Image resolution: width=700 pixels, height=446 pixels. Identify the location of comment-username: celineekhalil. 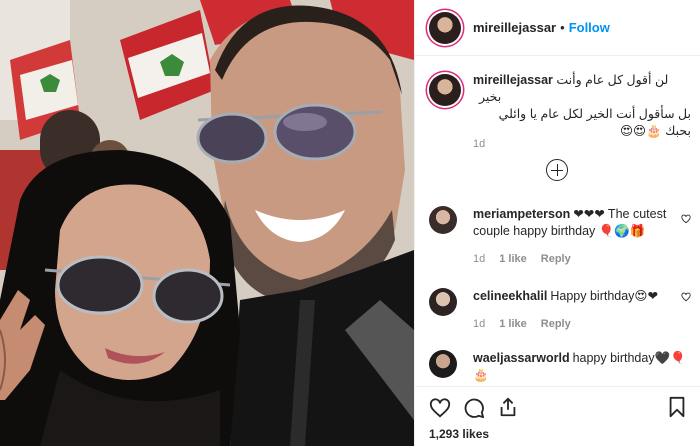
(510, 296).